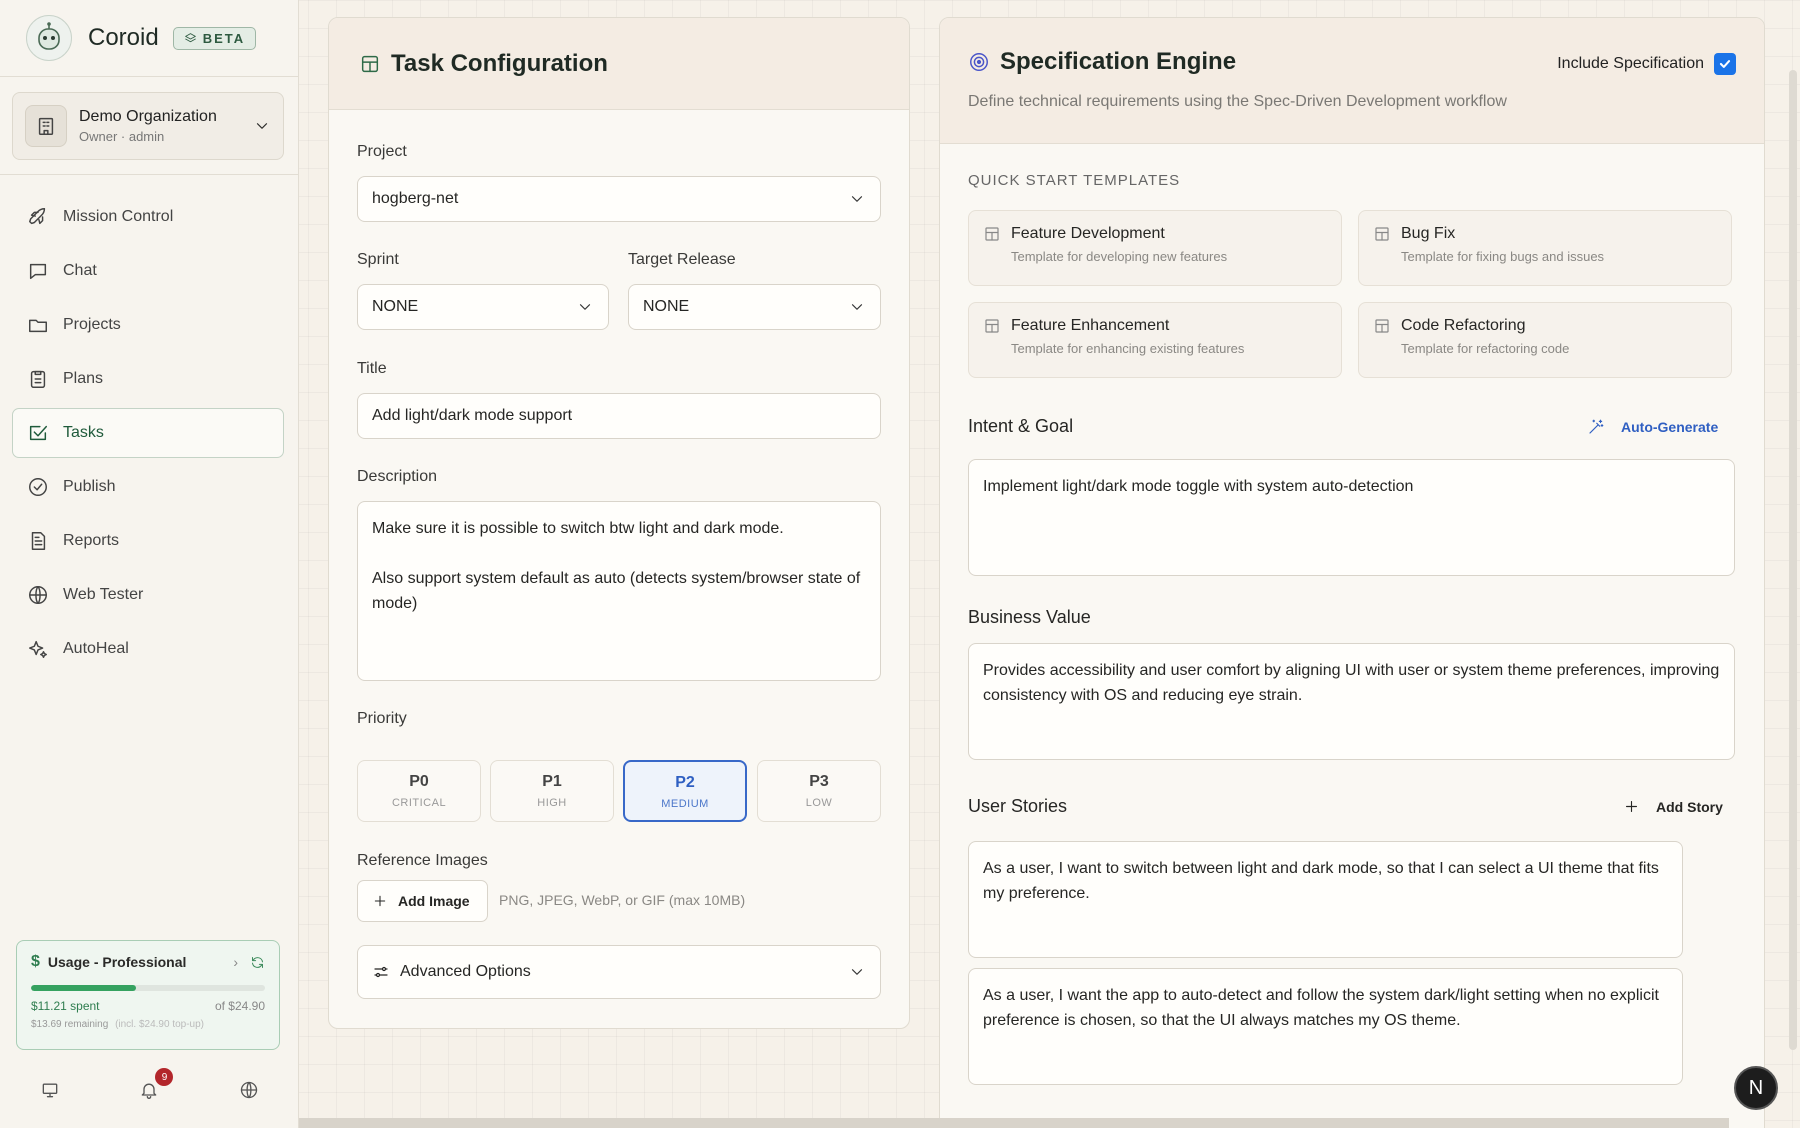  What do you see at coordinates (1463, 325) in the screenshot?
I see `template-title: Code Refactoring` at bounding box center [1463, 325].